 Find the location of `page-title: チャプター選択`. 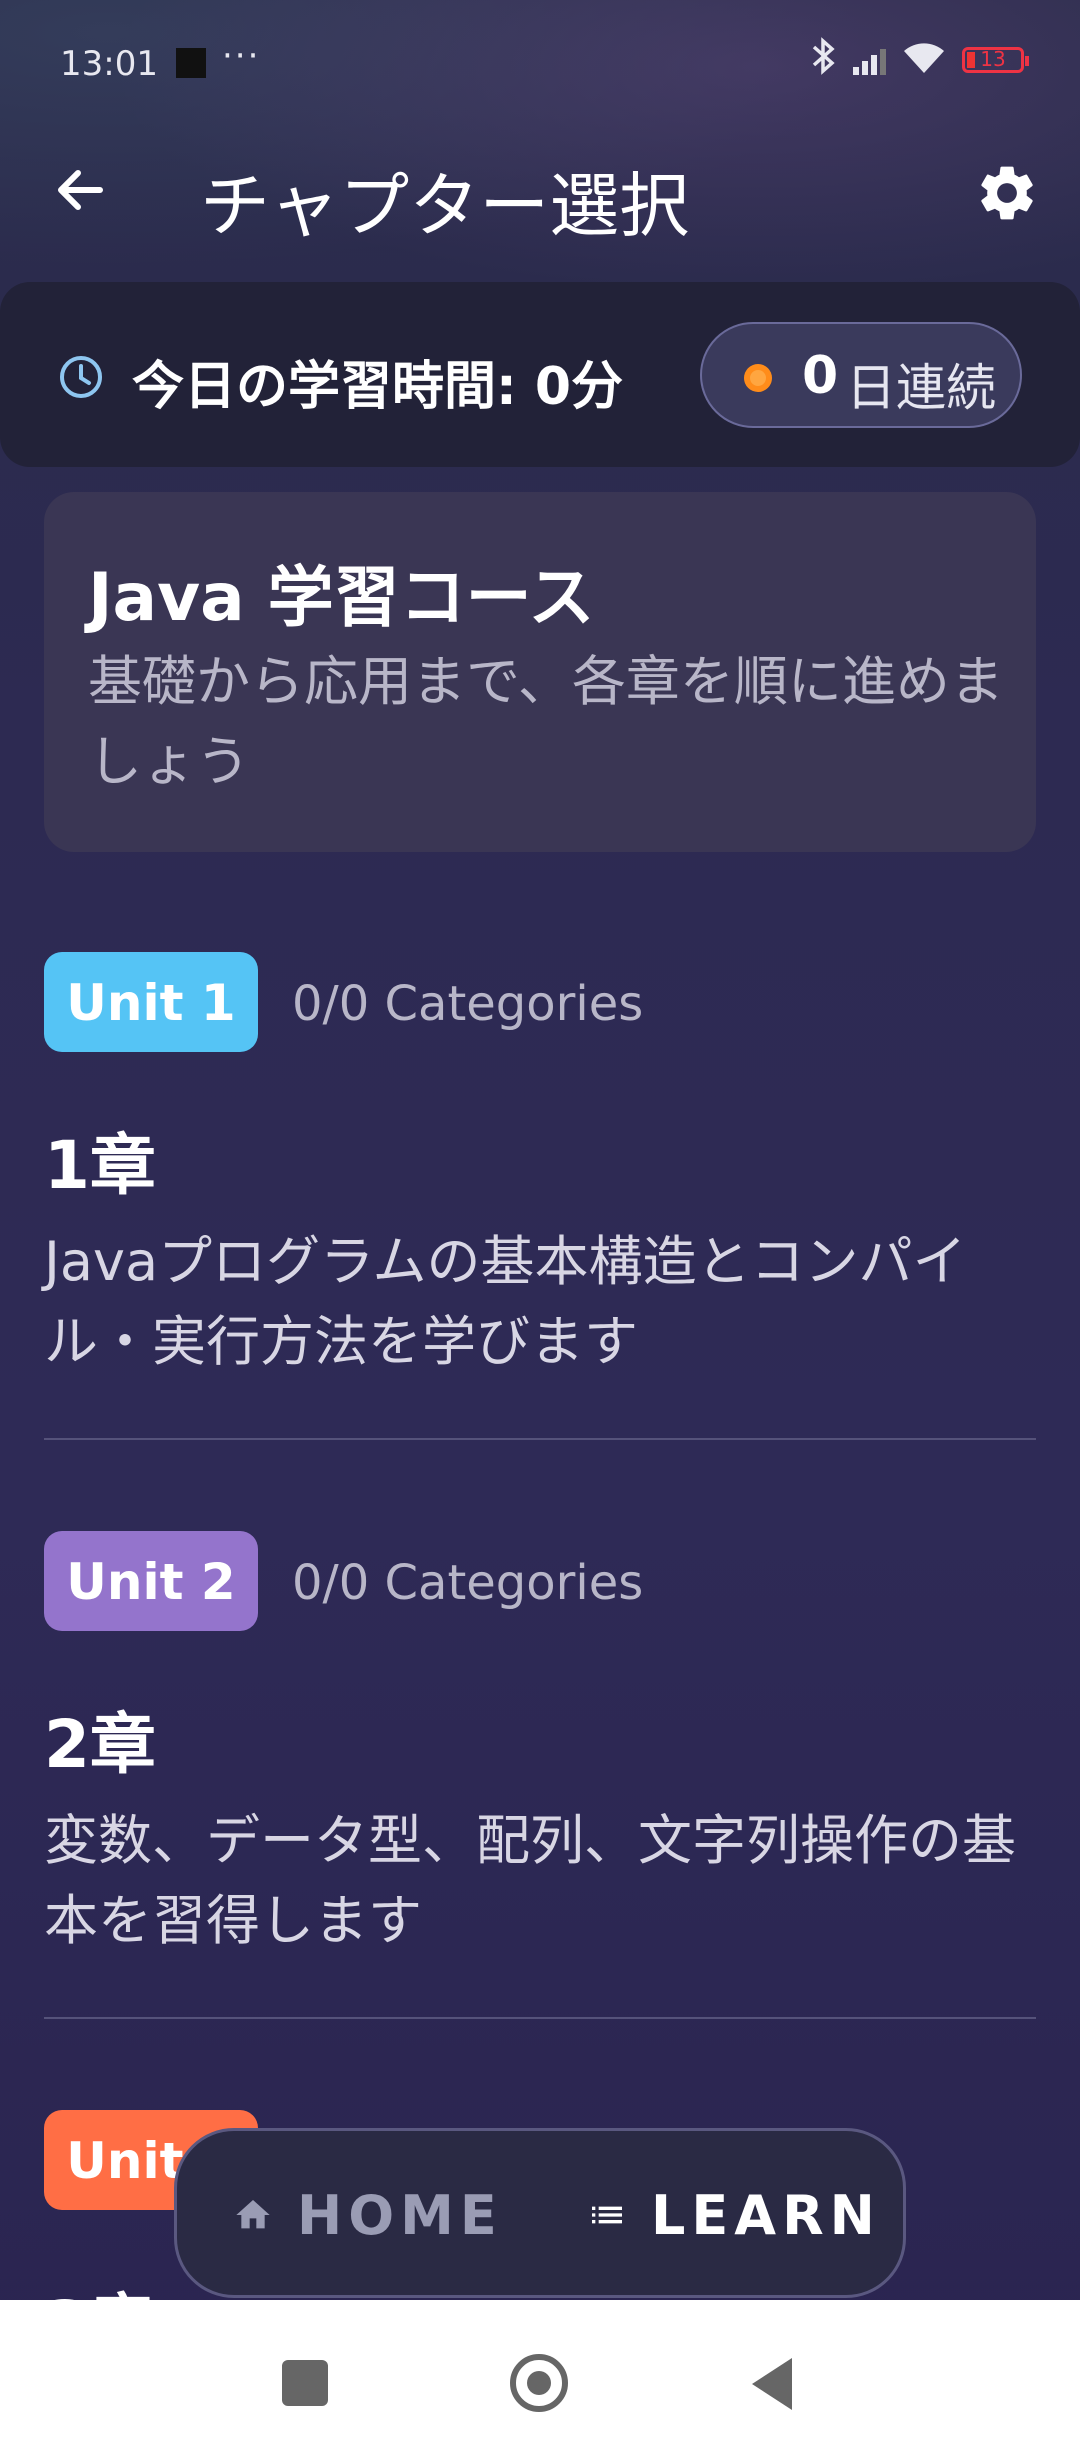

page-title: チャプター選択 is located at coordinates (445, 206).